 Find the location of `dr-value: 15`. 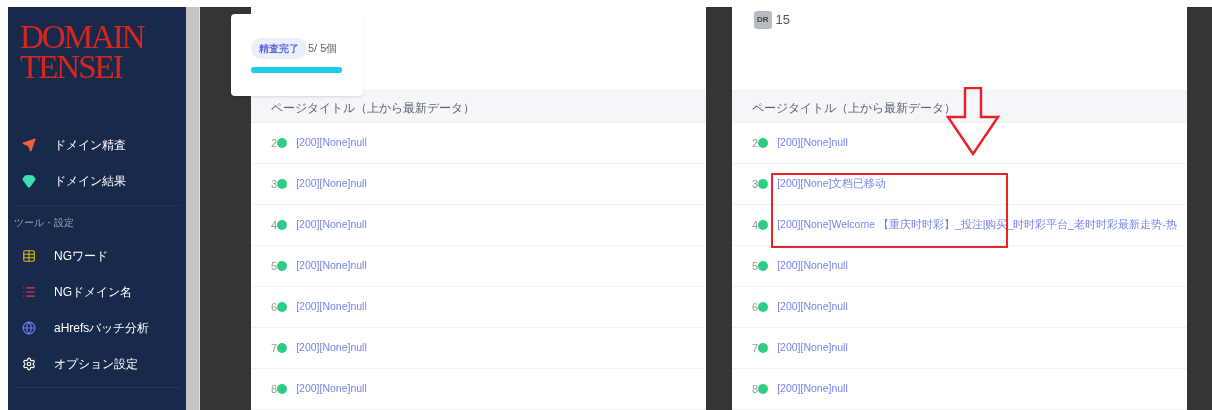

dr-value: 15 is located at coordinates (783, 20).